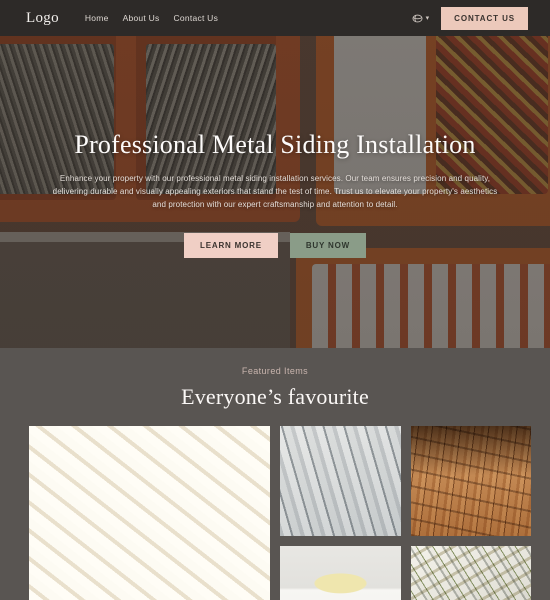 The image size is (550, 600). Describe the element at coordinates (42, 18) in the screenshot. I see `site-logo: Logo` at that location.